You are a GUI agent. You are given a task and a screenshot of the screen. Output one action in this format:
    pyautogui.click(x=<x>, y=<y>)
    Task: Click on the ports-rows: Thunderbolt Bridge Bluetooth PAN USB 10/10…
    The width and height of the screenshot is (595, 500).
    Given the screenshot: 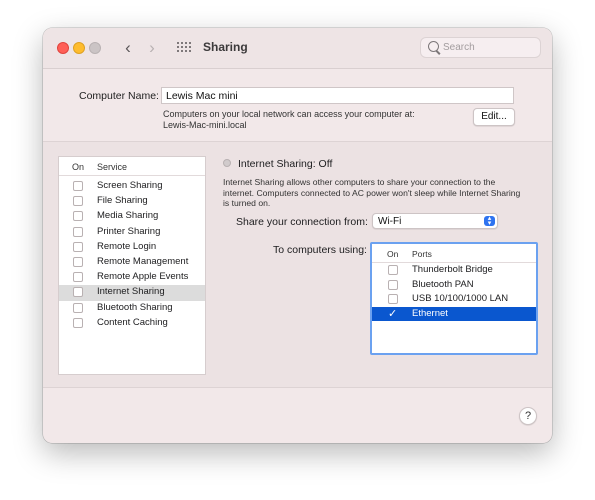 What is the action you would take?
    pyautogui.click(x=454, y=292)
    